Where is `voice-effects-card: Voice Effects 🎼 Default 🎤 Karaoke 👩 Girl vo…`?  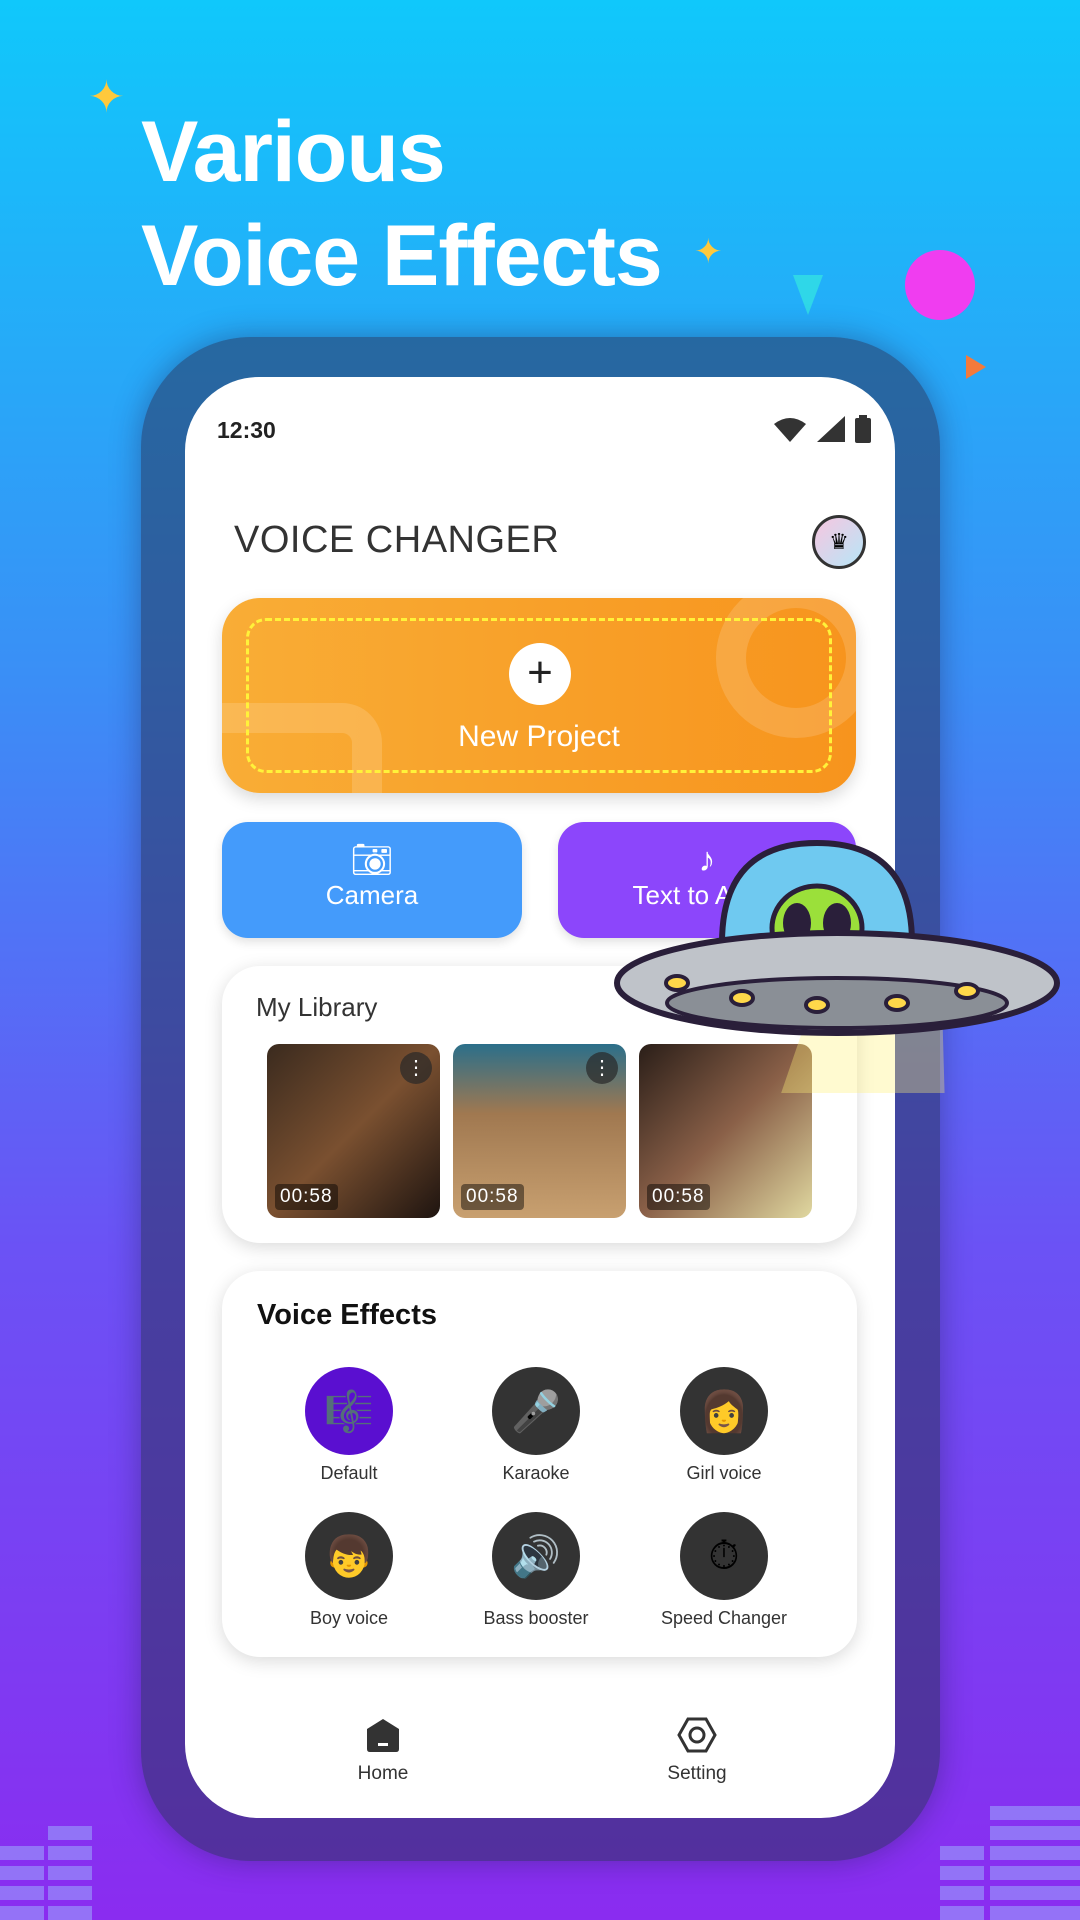 voice-effects-card: Voice Effects 🎼 Default 🎤 Karaoke 👩 Girl vo… is located at coordinates (539, 1464).